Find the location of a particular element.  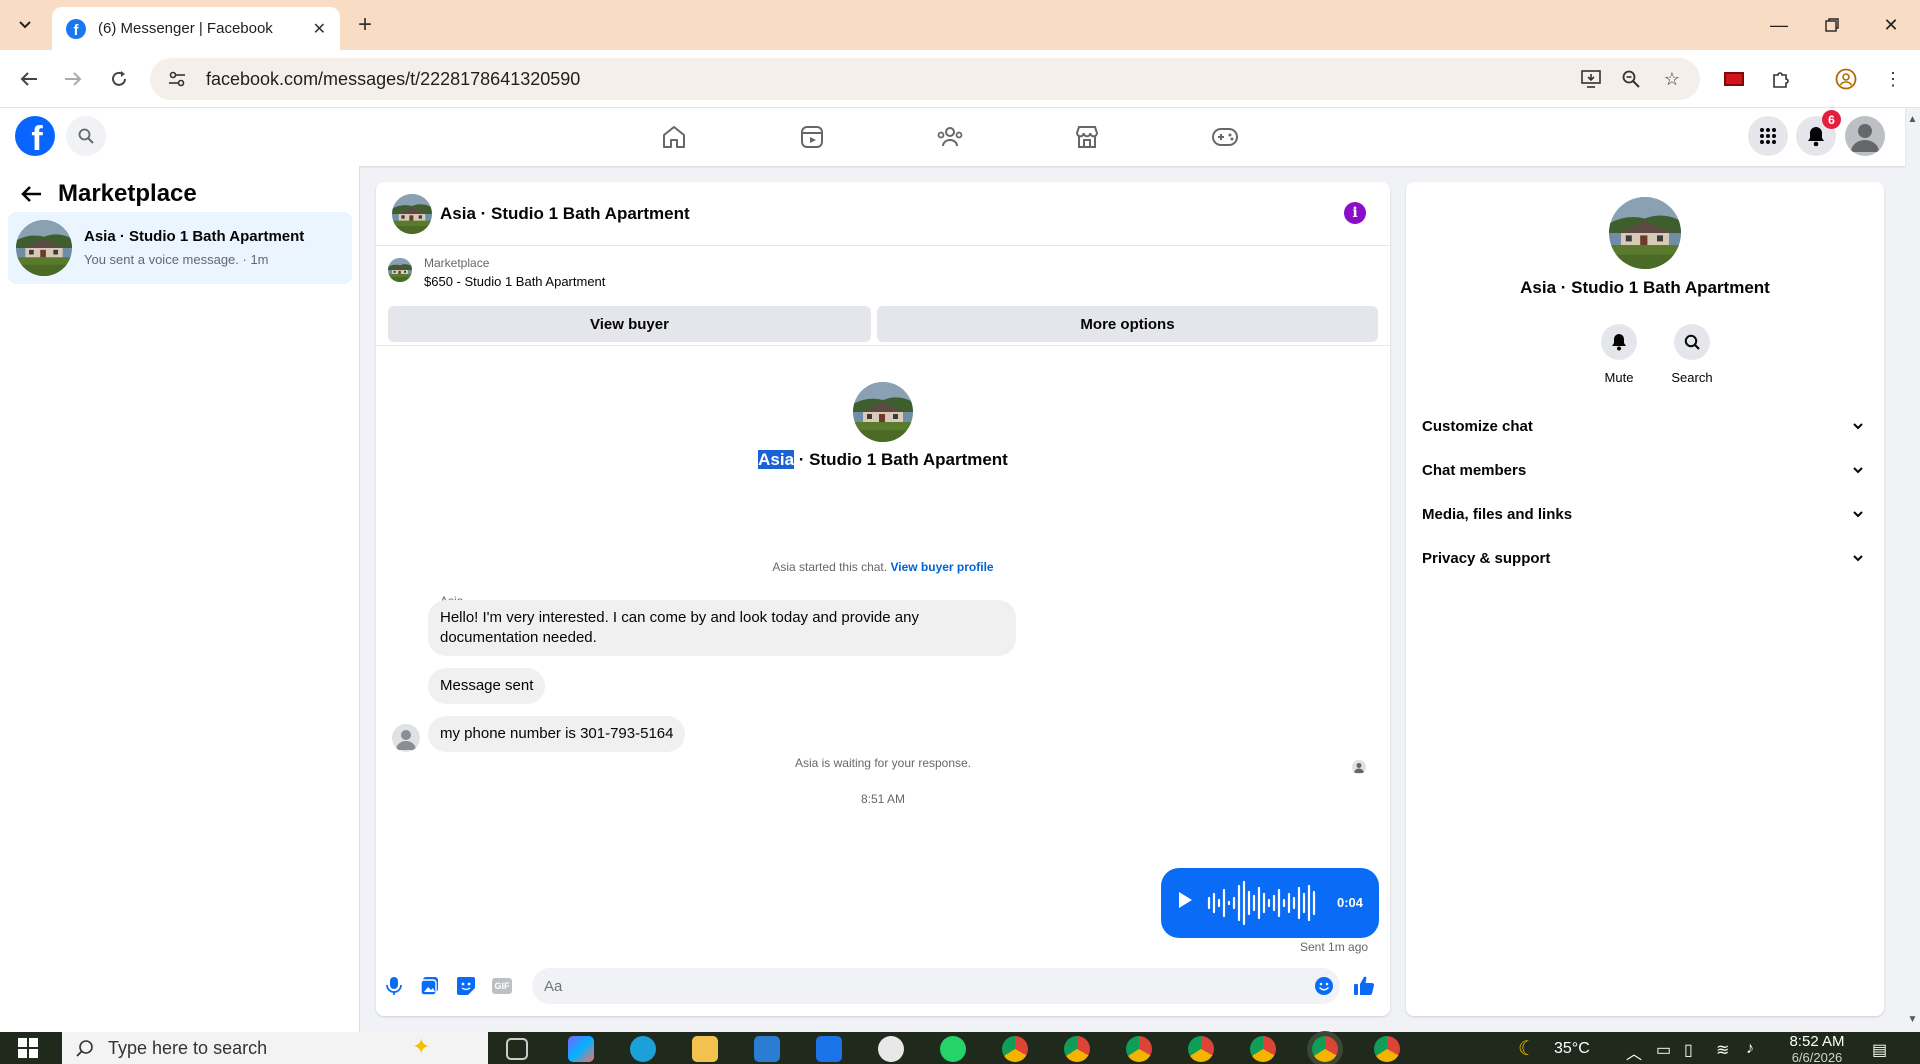

browser-tab-messenger: f (6) Messenger | Facebook ✕ is located at coordinates (196, 28).